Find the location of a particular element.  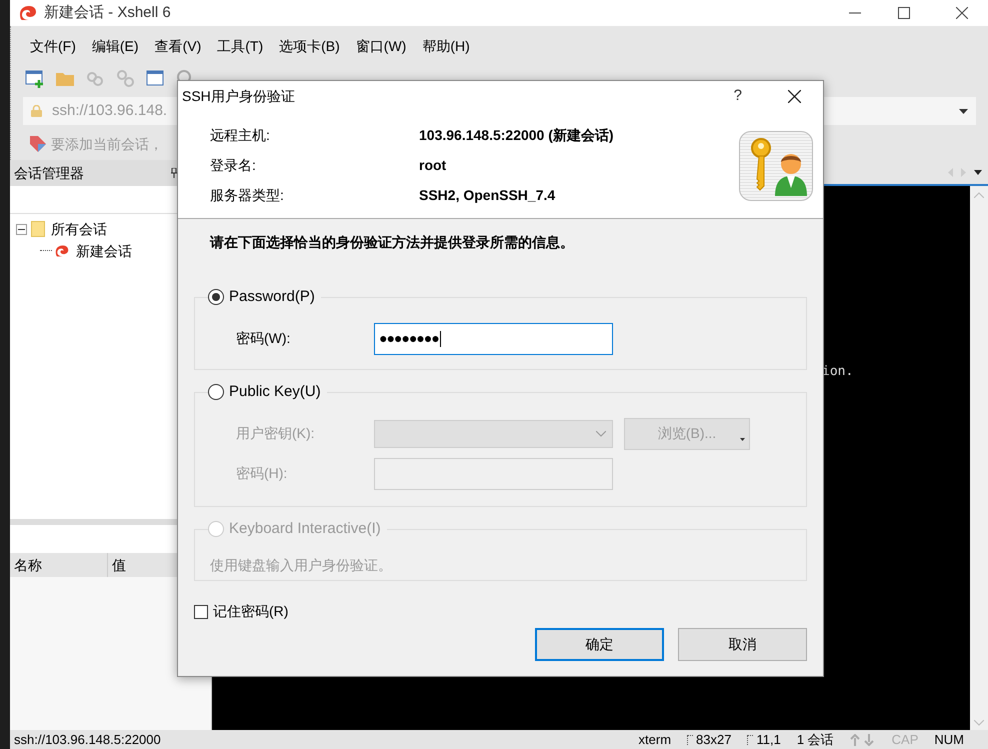

status-text: 1 会话 is located at coordinates (815, 739).